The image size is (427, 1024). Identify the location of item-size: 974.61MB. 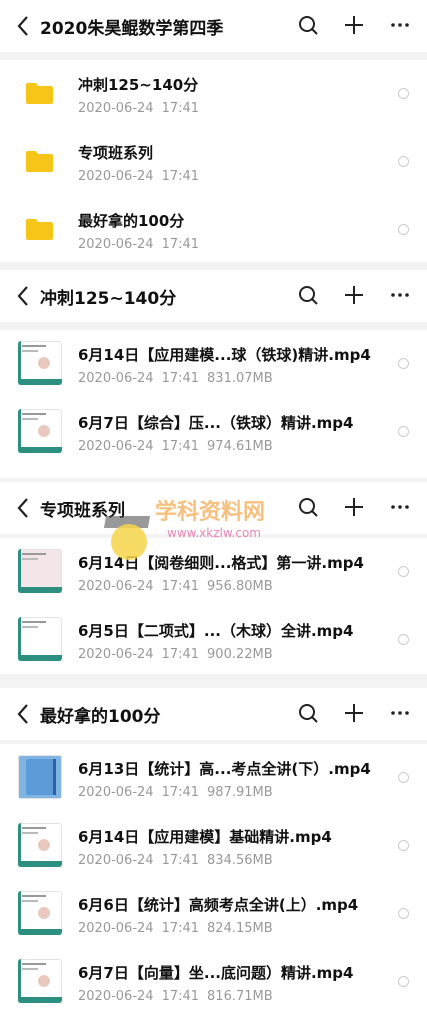
(240, 446).